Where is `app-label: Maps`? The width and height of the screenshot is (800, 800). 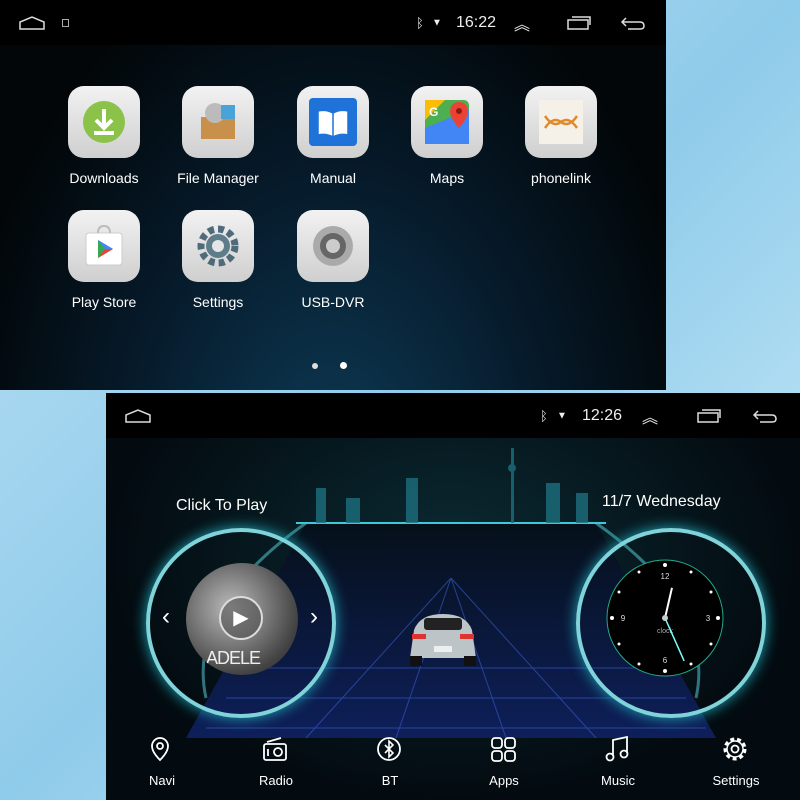
app-label: Maps is located at coordinates (447, 178).